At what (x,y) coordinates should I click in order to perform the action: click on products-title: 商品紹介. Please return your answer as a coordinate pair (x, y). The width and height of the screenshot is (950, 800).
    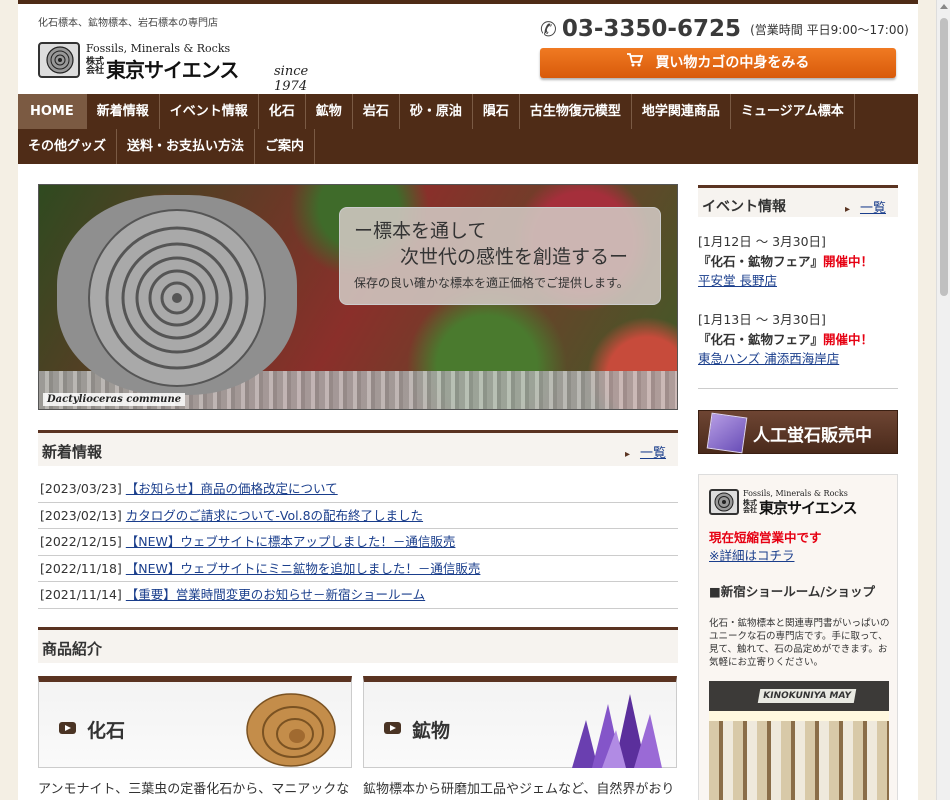
    Looking at the image, I should click on (72, 649).